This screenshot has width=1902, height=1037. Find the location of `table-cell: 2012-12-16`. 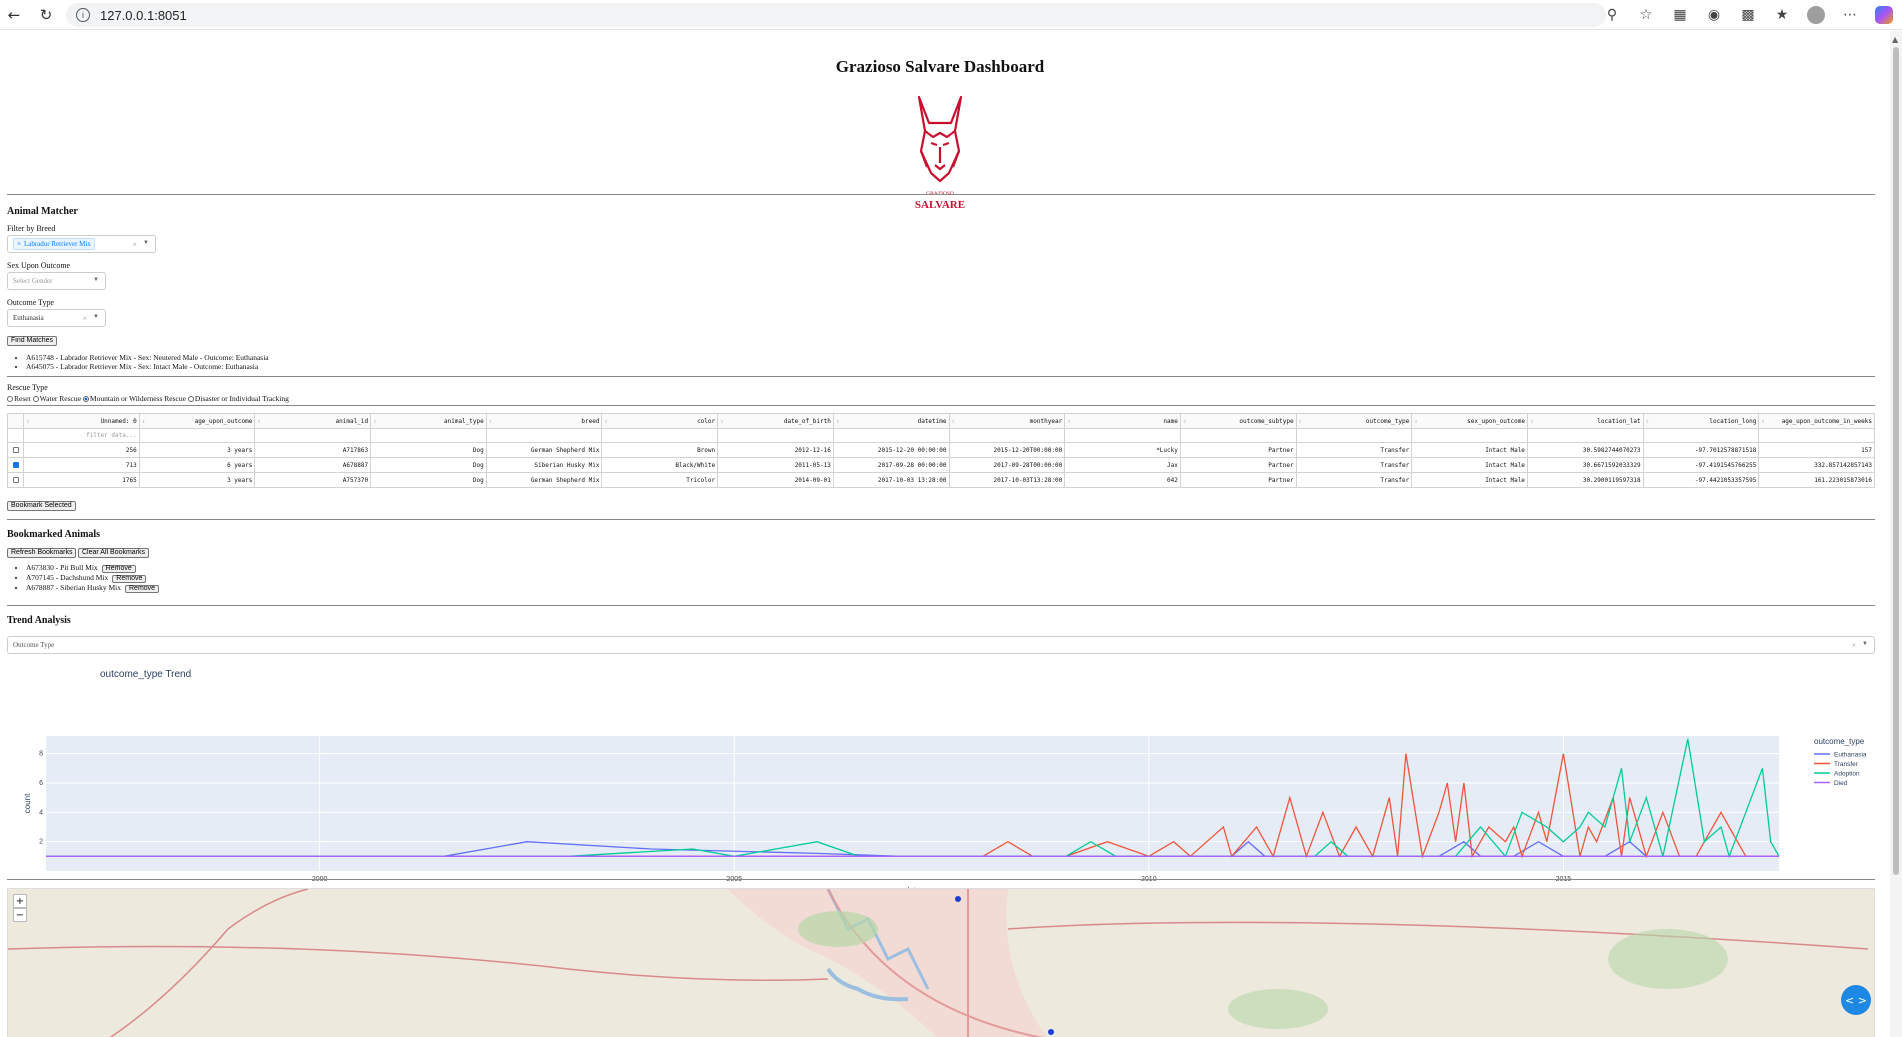

table-cell: 2012-12-16 is located at coordinates (775, 450).